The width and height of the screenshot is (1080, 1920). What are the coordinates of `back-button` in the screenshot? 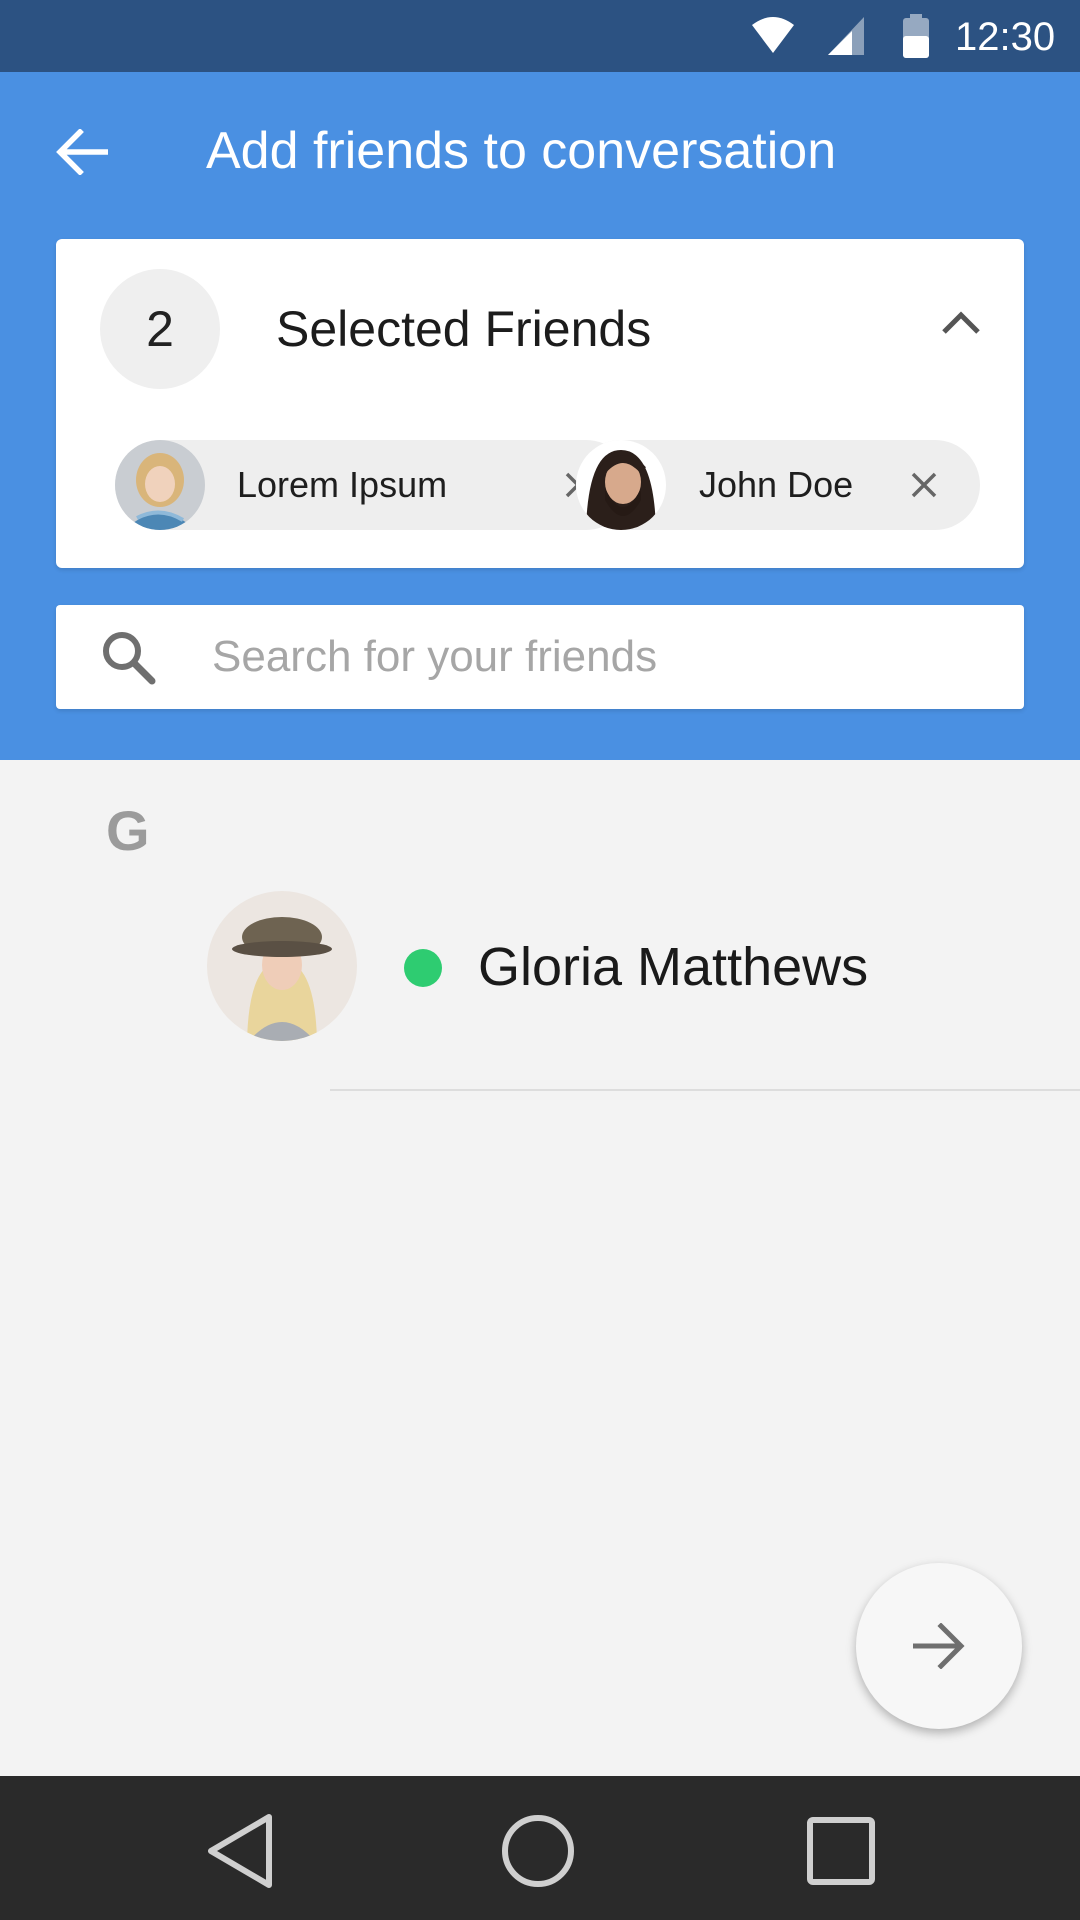 It's located at (82, 152).